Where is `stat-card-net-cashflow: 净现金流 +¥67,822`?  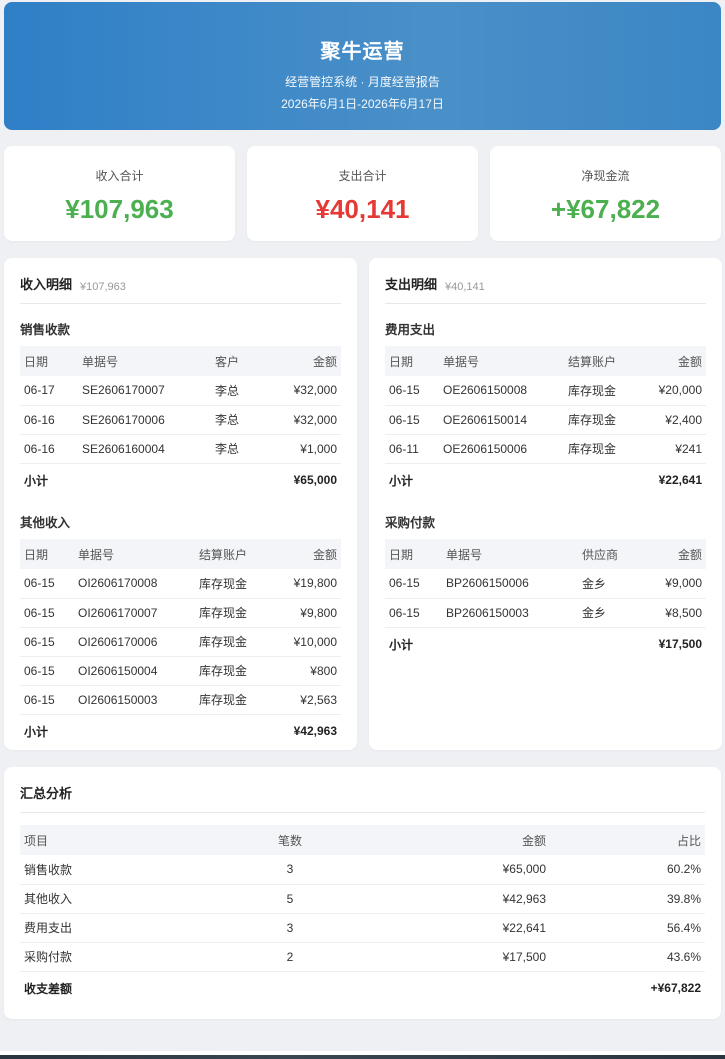
stat-card-net-cashflow: 净现金流 +¥67,822 is located at coordinates (605, 193).